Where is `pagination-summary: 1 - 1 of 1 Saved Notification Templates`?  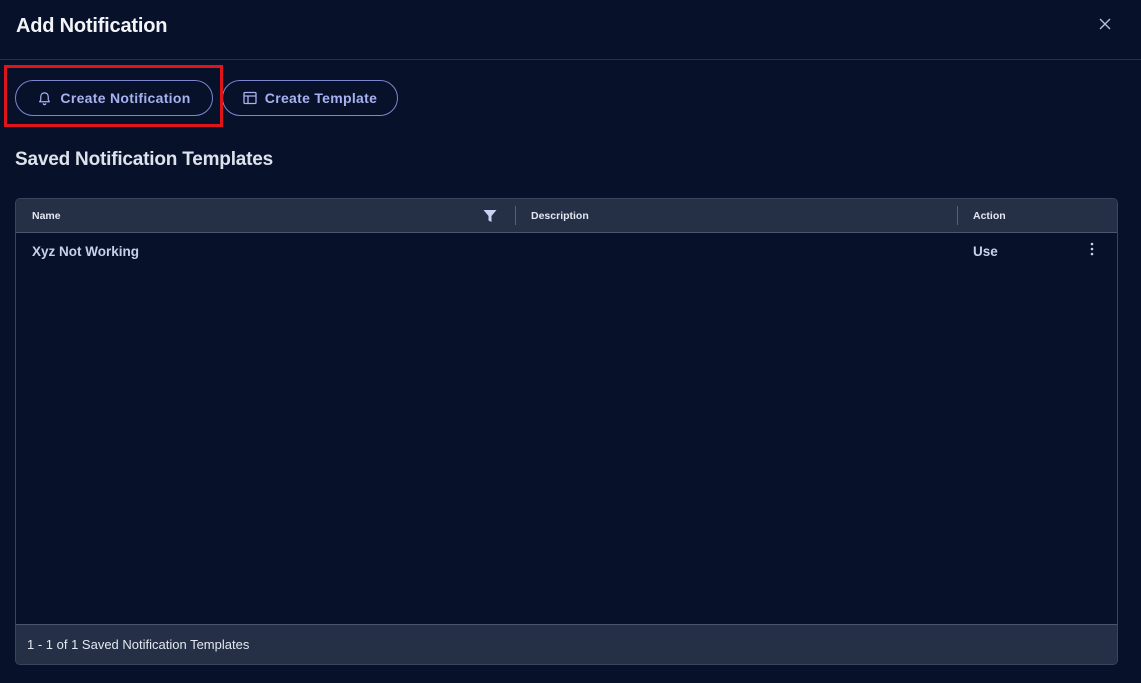 pagination-summary: 1 - 1 of 1 Saved Notification Templates is located at coordinates (138, 644).